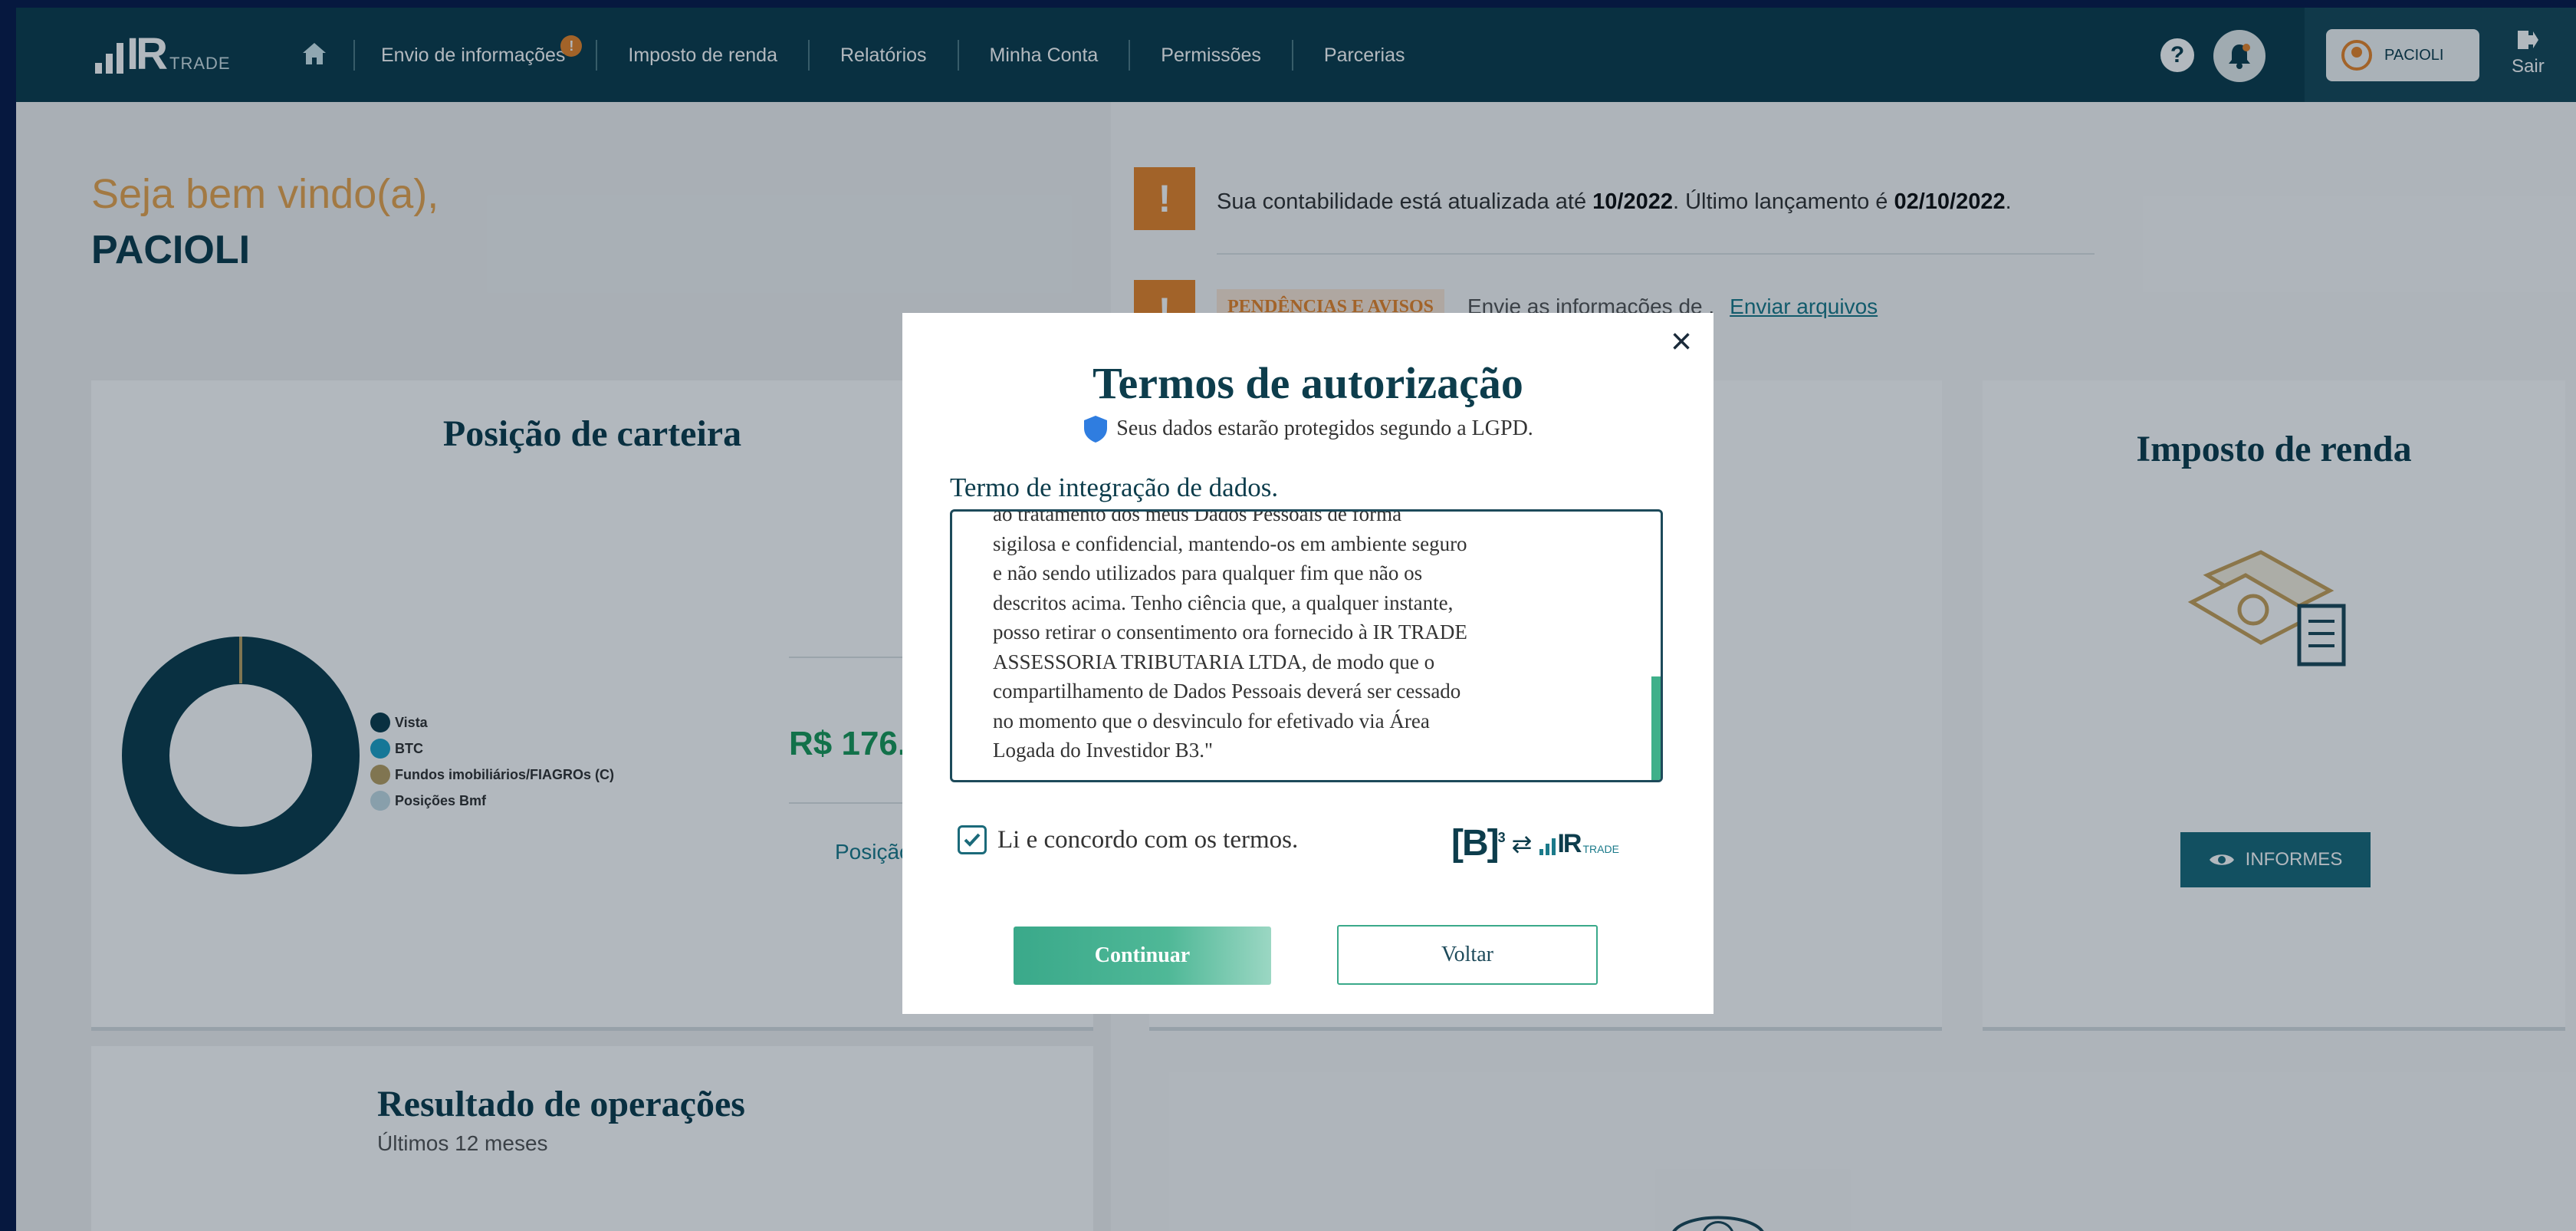 The width and height of the screenshot is (2576, 1231). I want to click on agree-checkbox-row: Li e concordo com os termos., so click(1128, 839).